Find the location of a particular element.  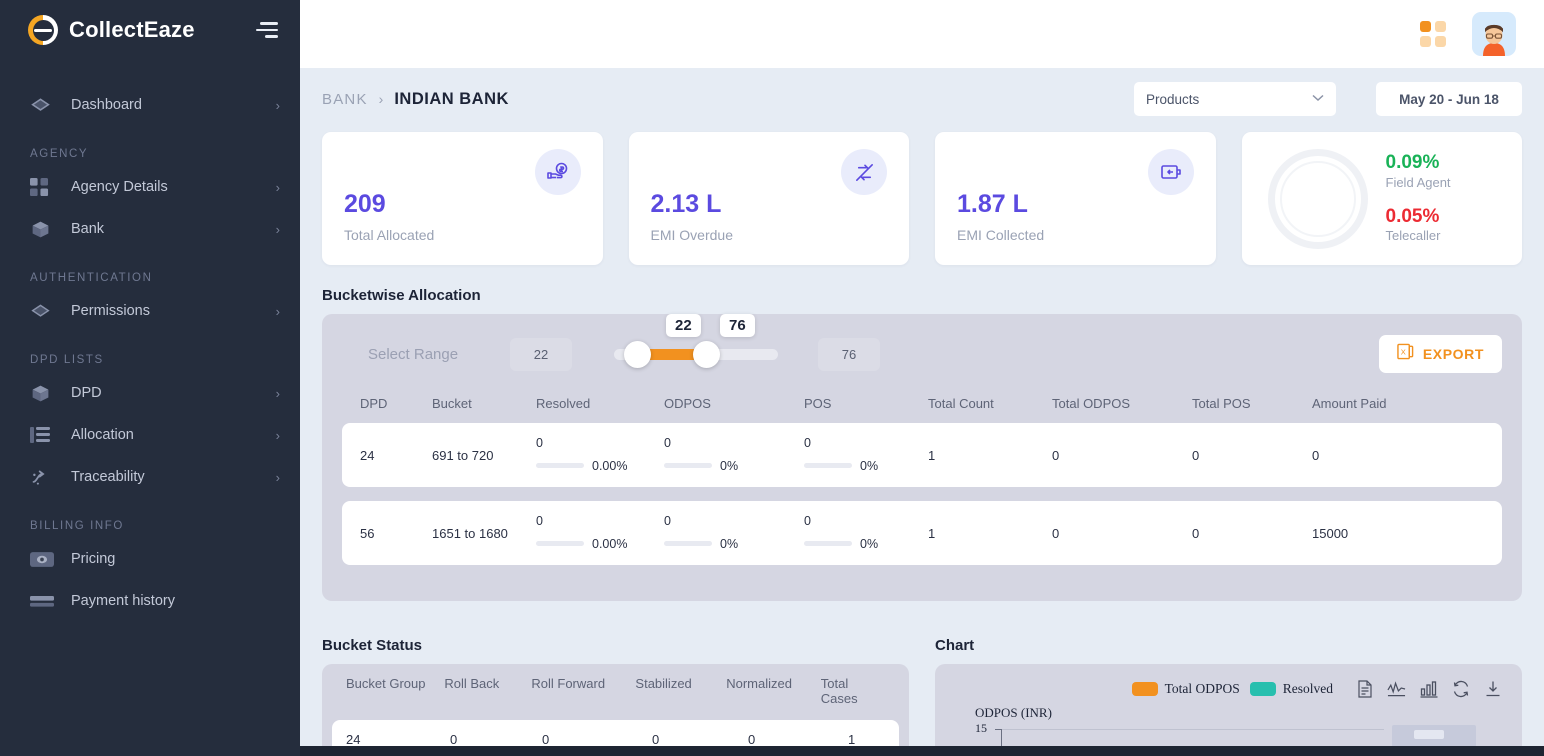

cell-resolved: 0 0.00% is located at coordinates (600, 454).